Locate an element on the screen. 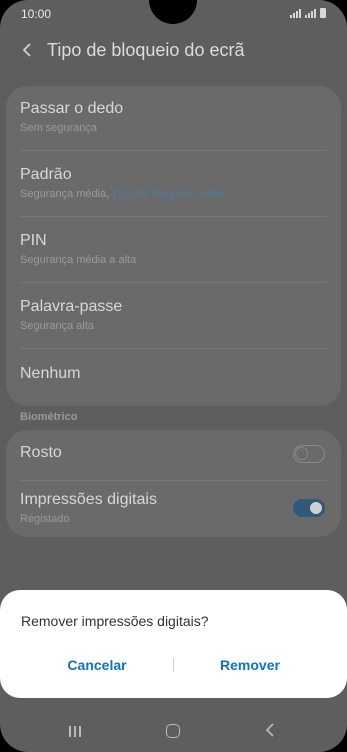 This screenshot has height=752, width=347. cell-signal-icon is located at coordinates (310, 13).